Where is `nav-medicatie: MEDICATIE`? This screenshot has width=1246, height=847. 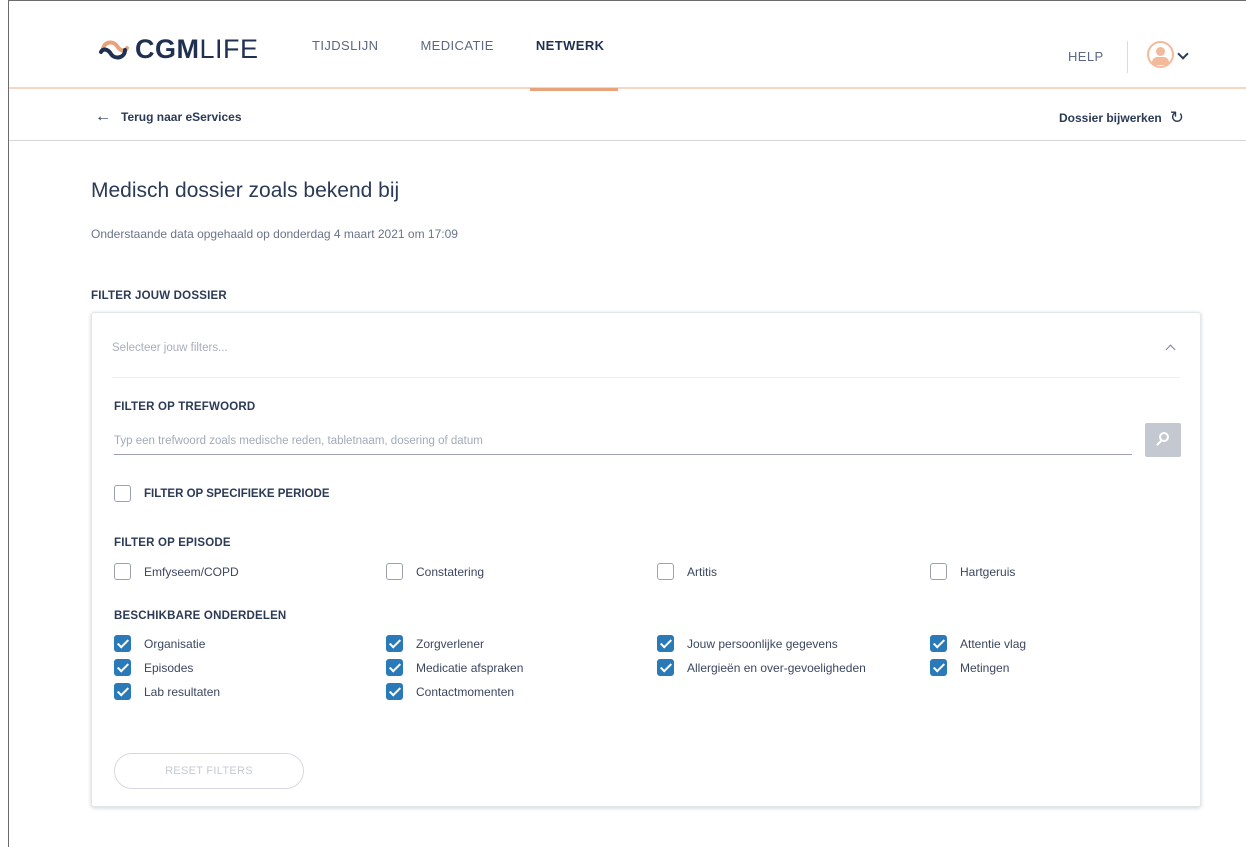
nav-medicatie: MEDICATIE is located at coordinates (456, 45).